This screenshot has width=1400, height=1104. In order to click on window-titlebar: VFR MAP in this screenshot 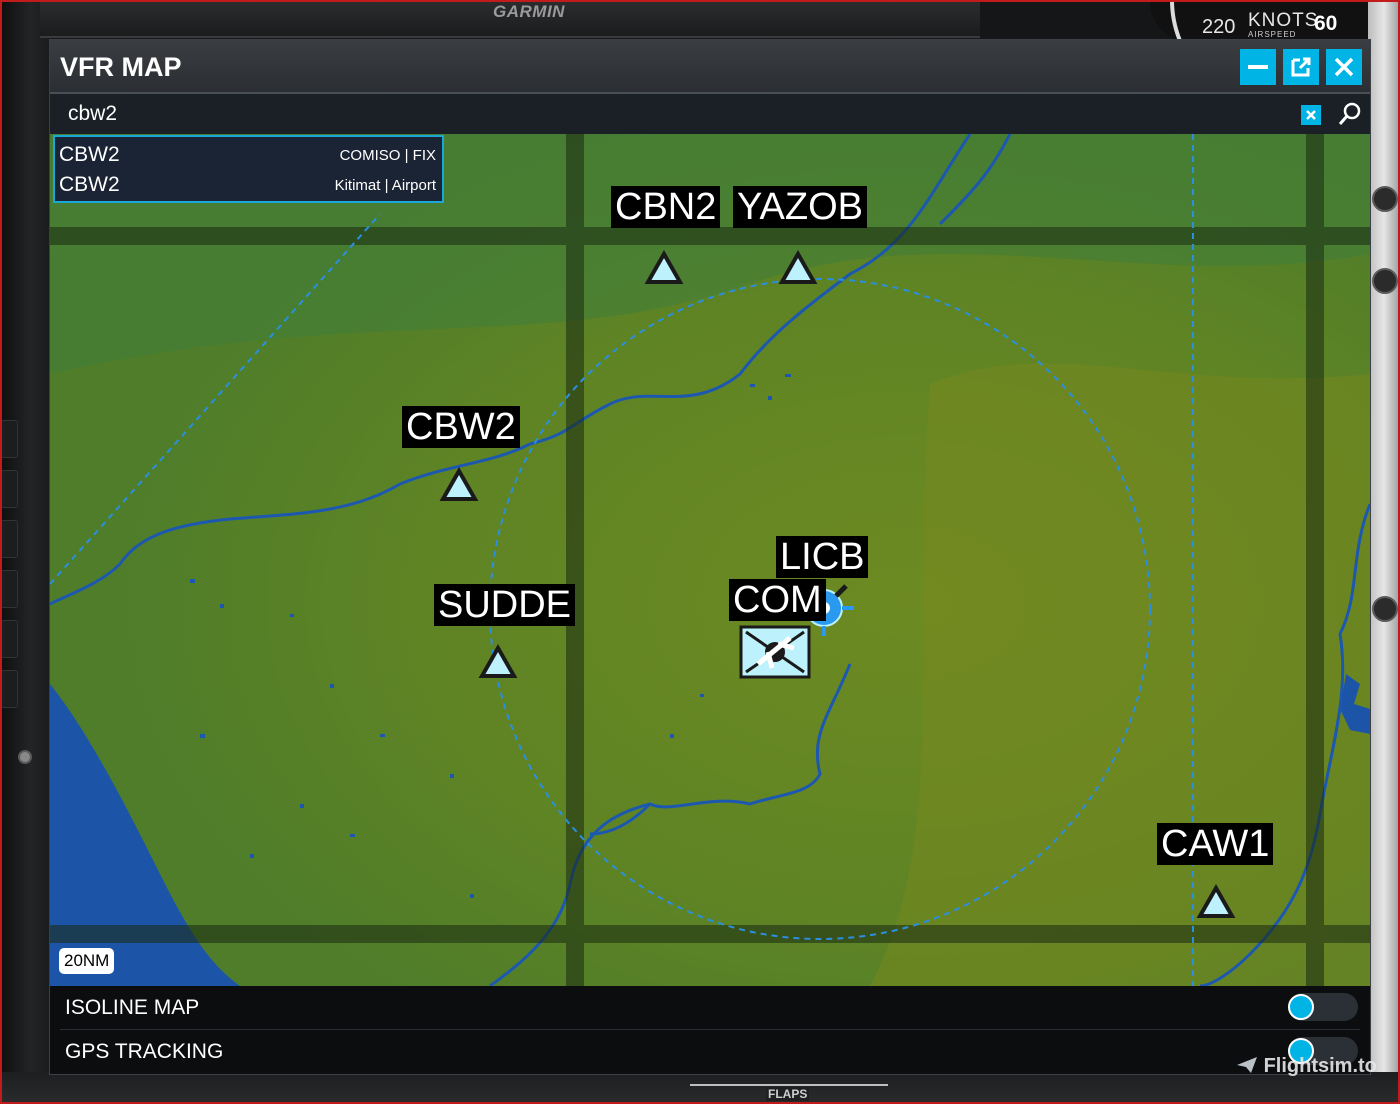, I will do `click(710, 67)`.